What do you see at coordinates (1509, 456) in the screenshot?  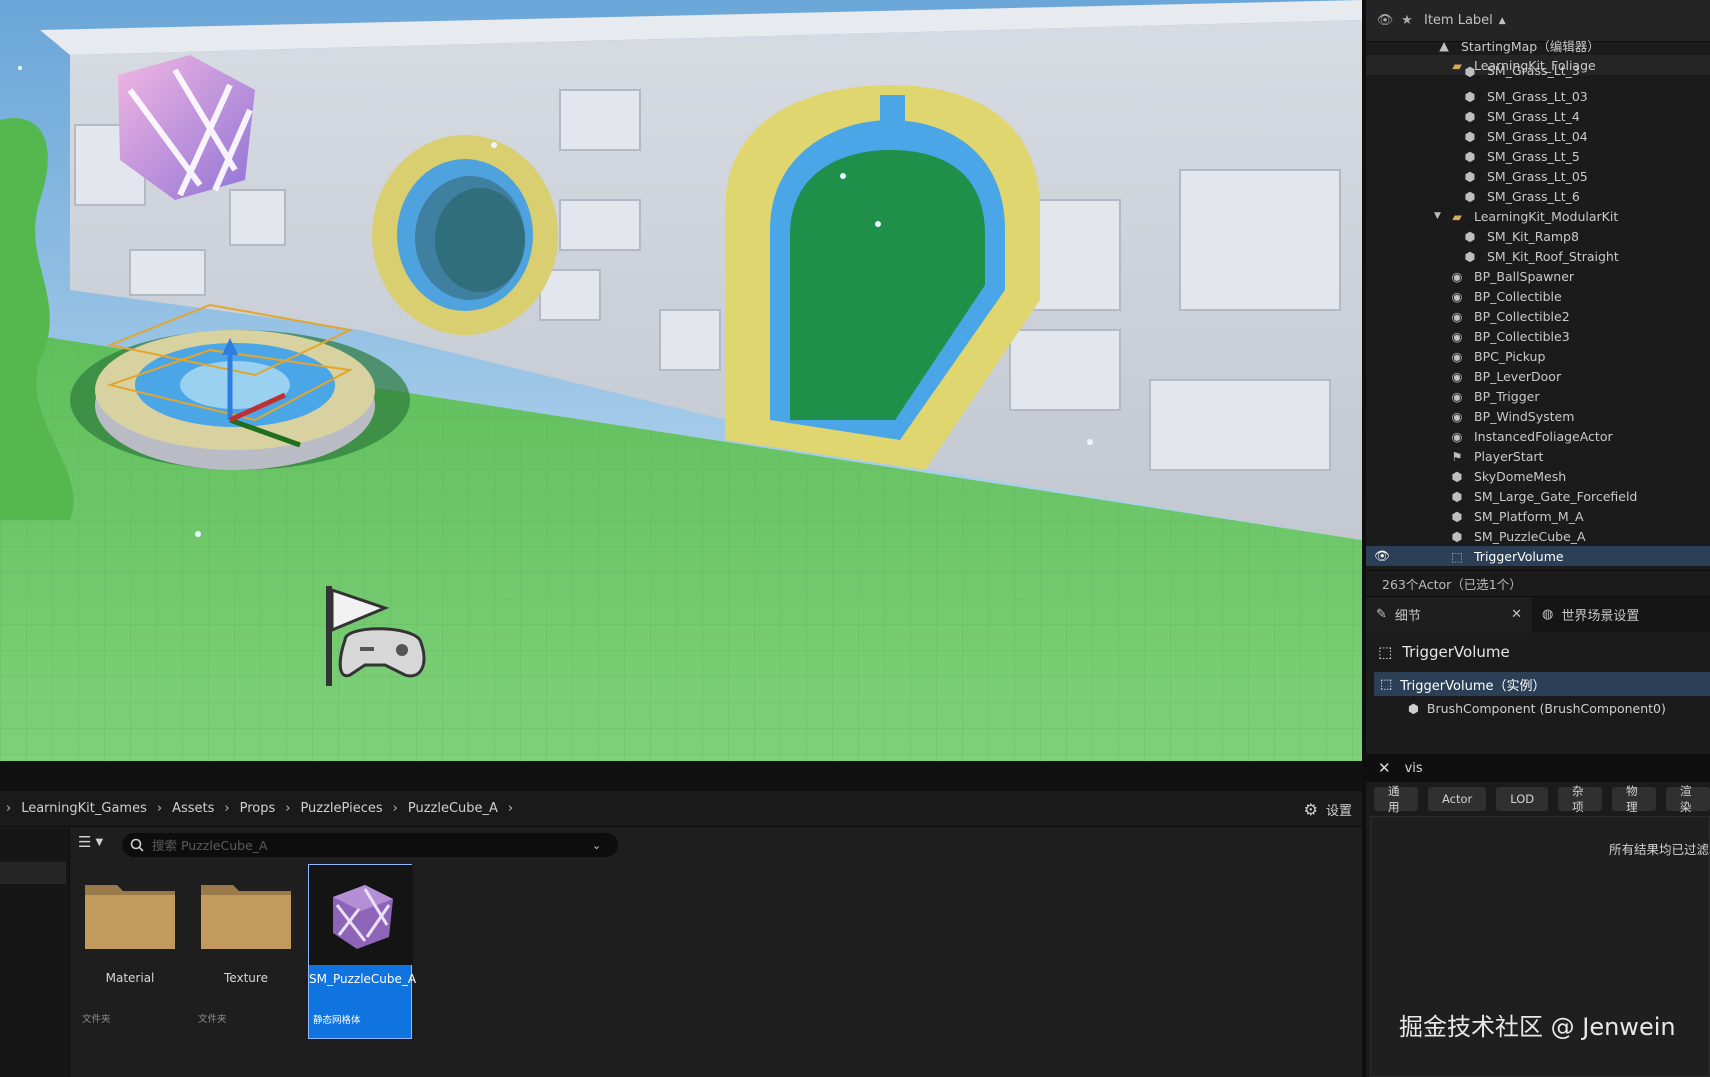 I see `outliner-row-label: PlayerStart` at bounding box center [1509, 456].